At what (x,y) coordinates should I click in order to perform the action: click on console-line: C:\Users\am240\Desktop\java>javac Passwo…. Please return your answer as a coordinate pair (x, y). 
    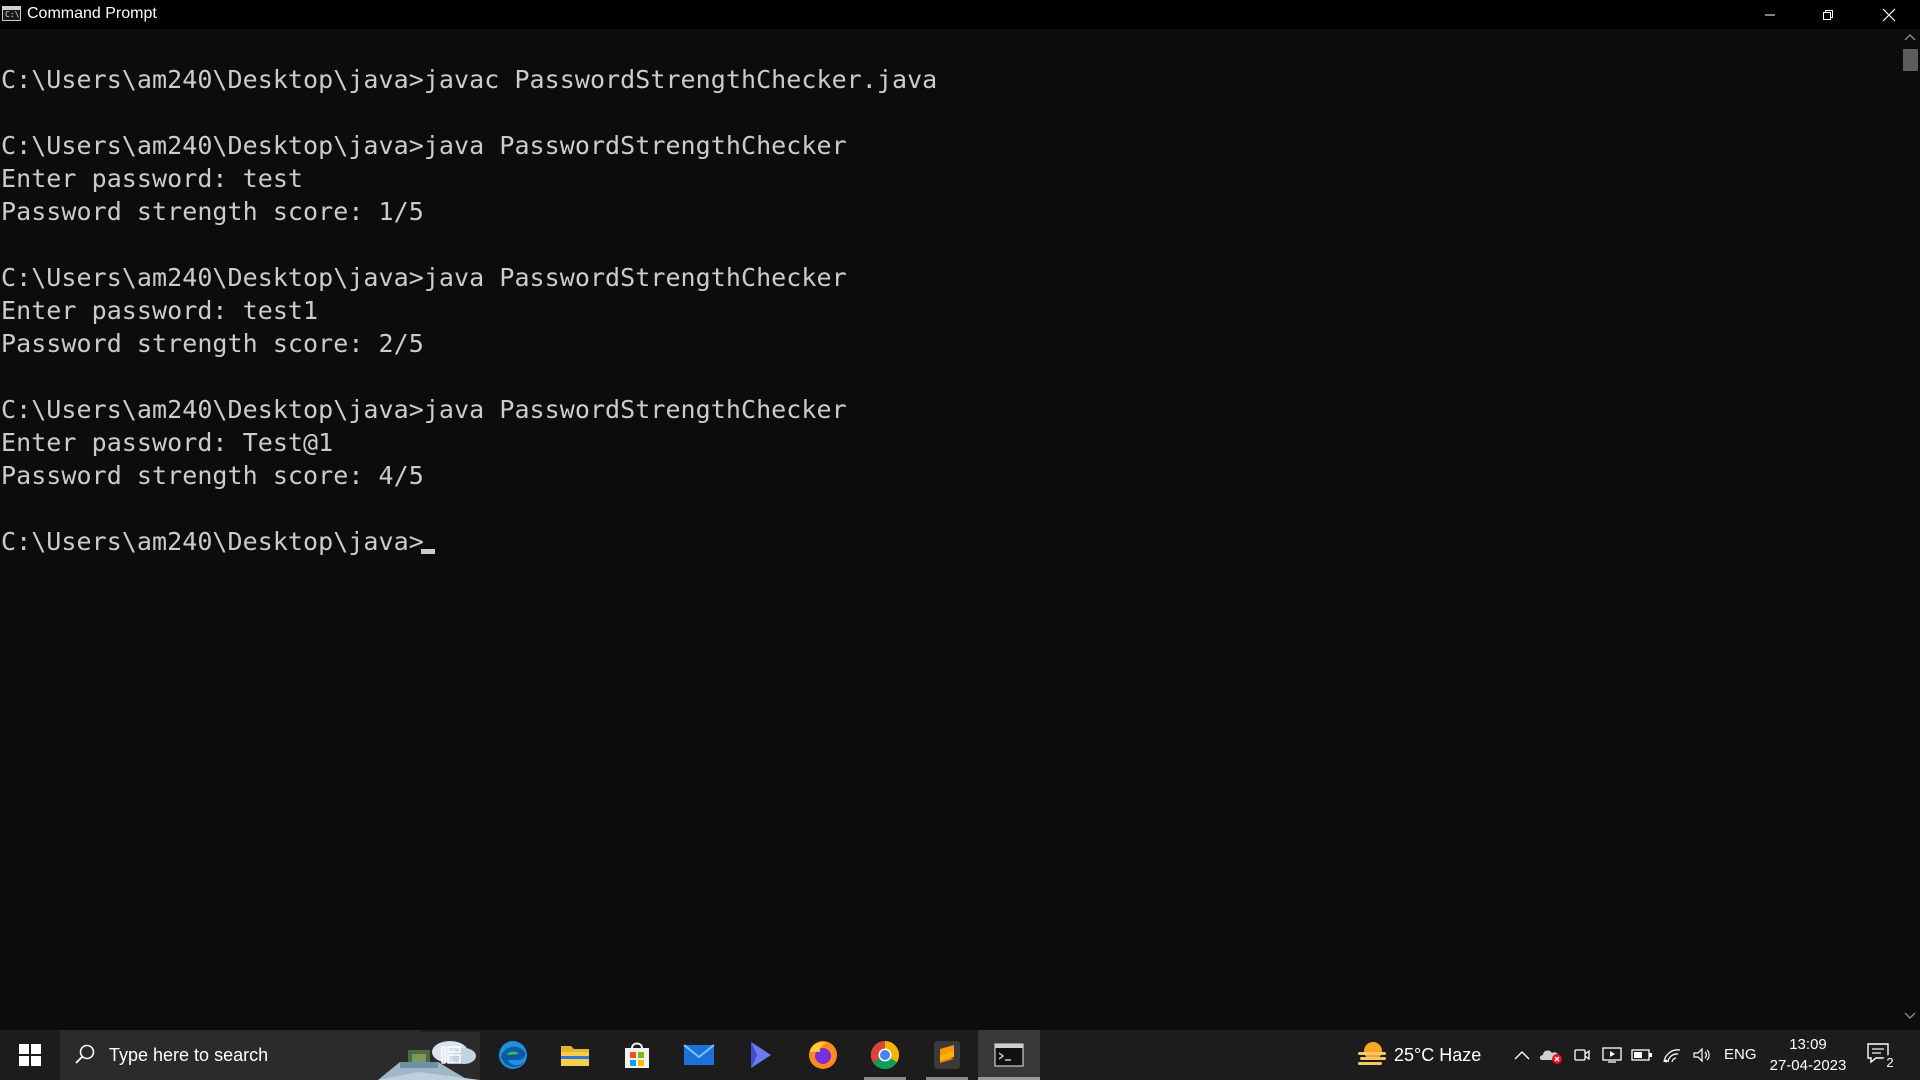
    Looking at the image, I should click on (469, 79).